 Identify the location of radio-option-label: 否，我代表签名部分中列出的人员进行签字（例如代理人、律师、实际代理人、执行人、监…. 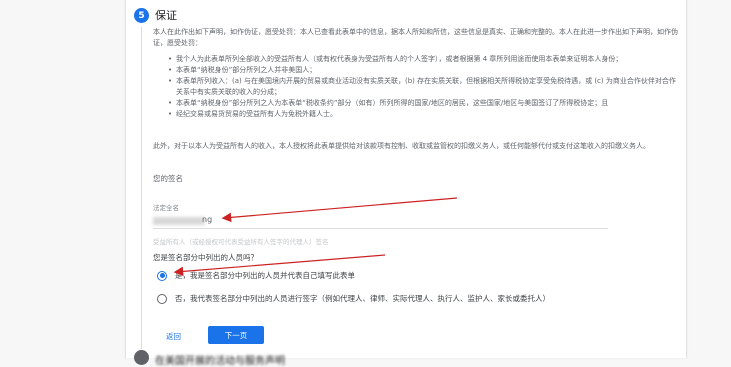
(362, 298).